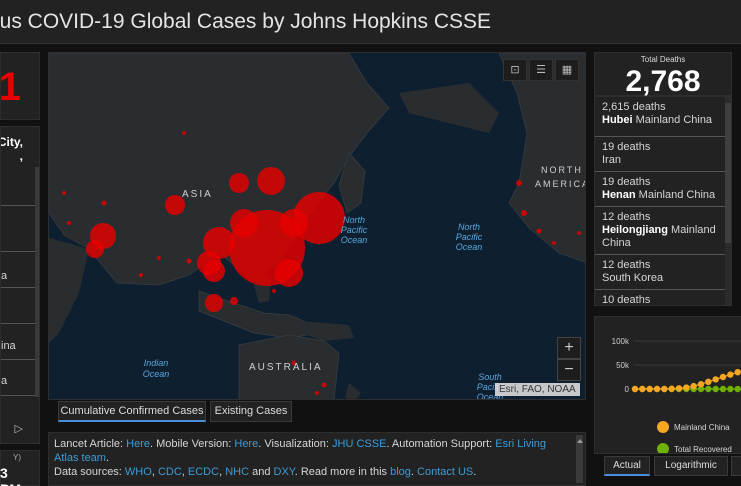  I want to click on list-item: 12 deaths Heilongjiang Mainland China, so click(663, 231).